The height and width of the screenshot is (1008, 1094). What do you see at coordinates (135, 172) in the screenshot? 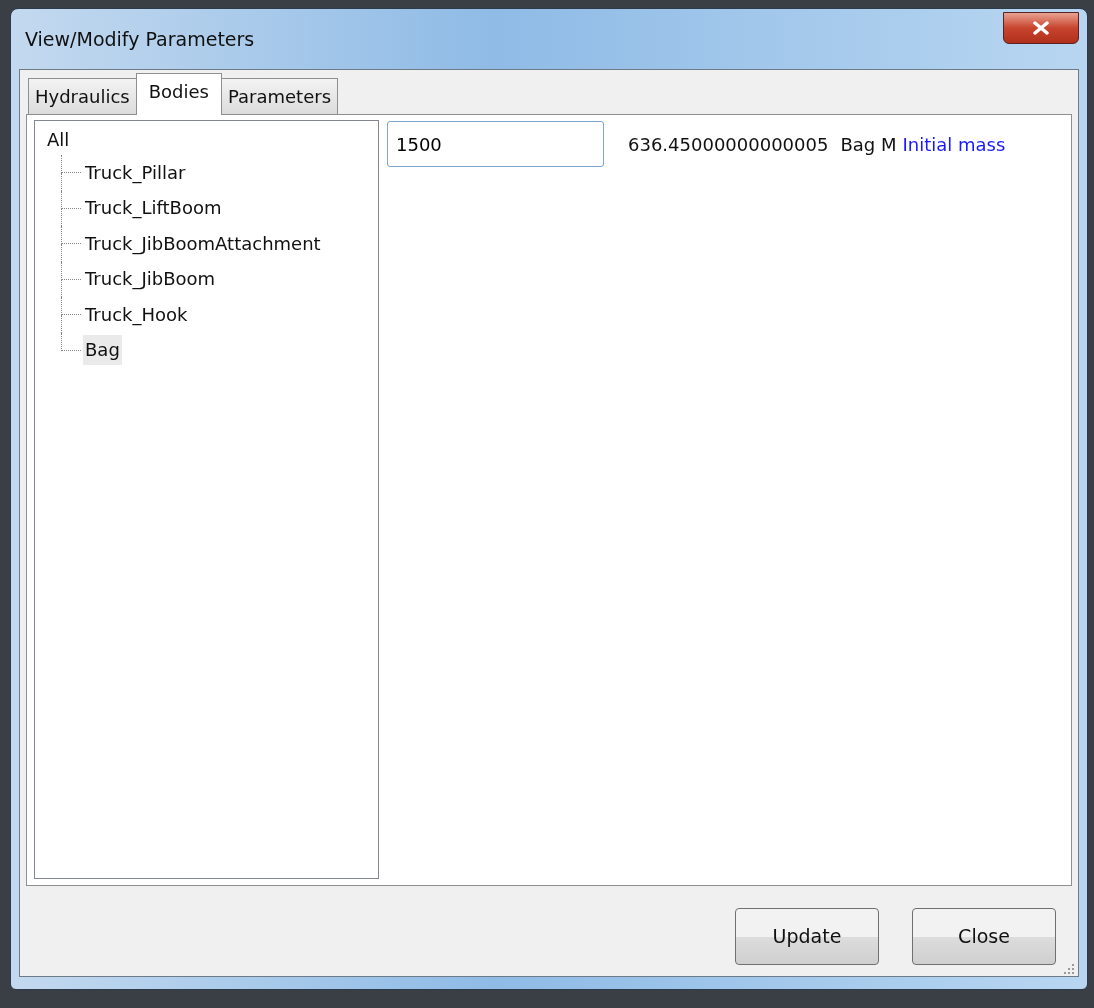
I see `tree-item: Truck_Pillar` at bounding box center [135, 172].